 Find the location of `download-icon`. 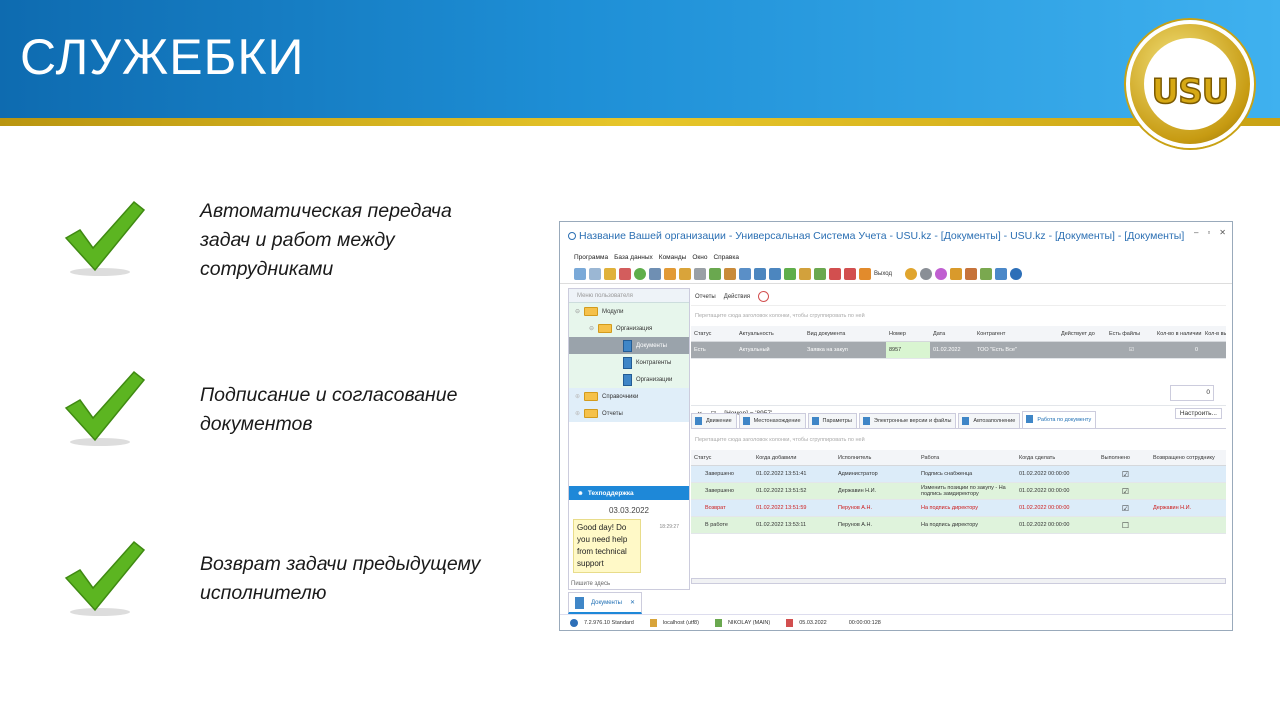

download-icon is located at coordinates (820, 273).